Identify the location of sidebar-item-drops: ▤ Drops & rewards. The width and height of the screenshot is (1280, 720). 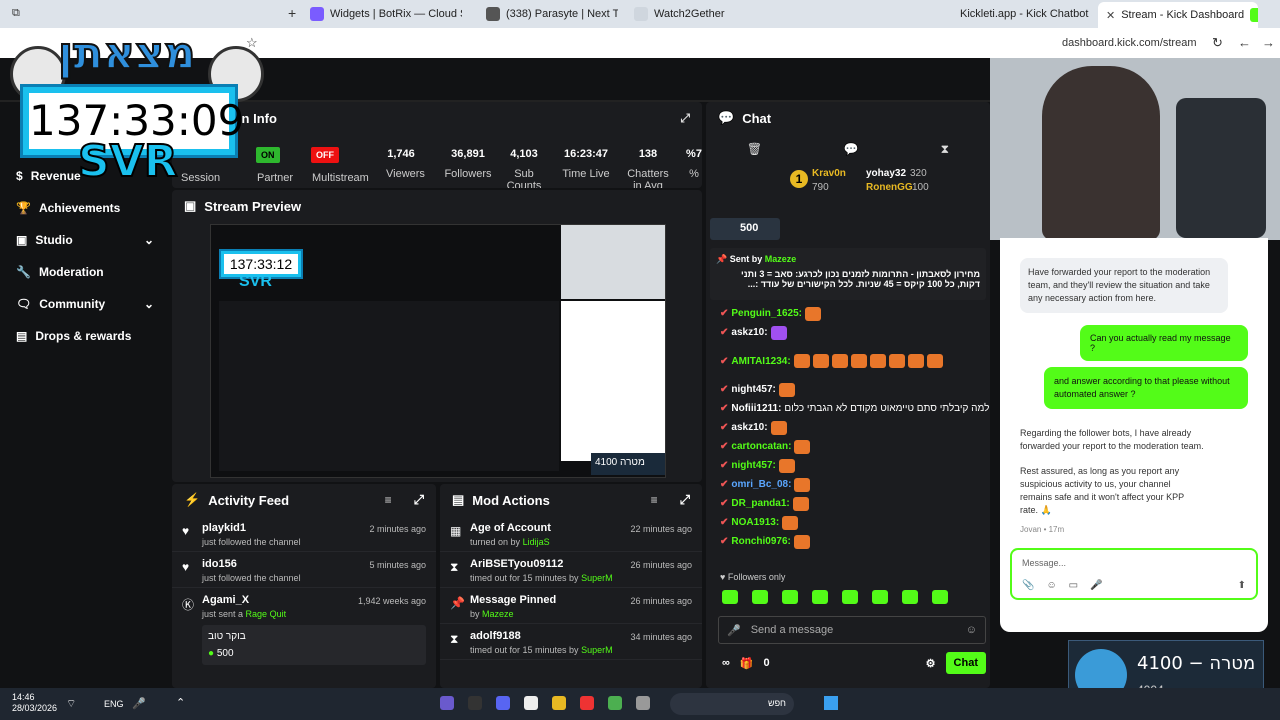
(85, 336).